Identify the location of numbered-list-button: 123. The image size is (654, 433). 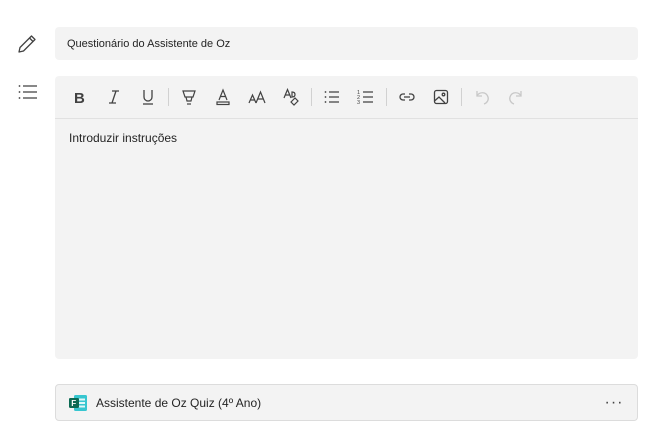
(366, 97).